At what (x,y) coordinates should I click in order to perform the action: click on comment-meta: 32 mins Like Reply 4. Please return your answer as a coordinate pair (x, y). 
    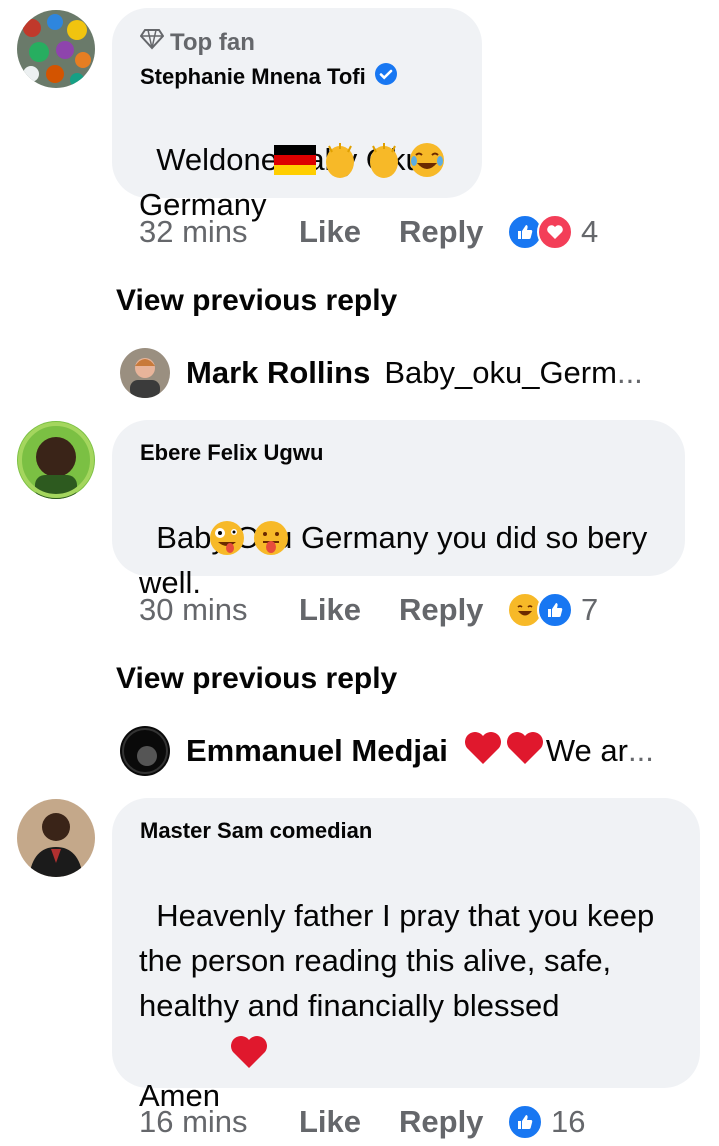
    Looking at the image, I should click on (368, 232).